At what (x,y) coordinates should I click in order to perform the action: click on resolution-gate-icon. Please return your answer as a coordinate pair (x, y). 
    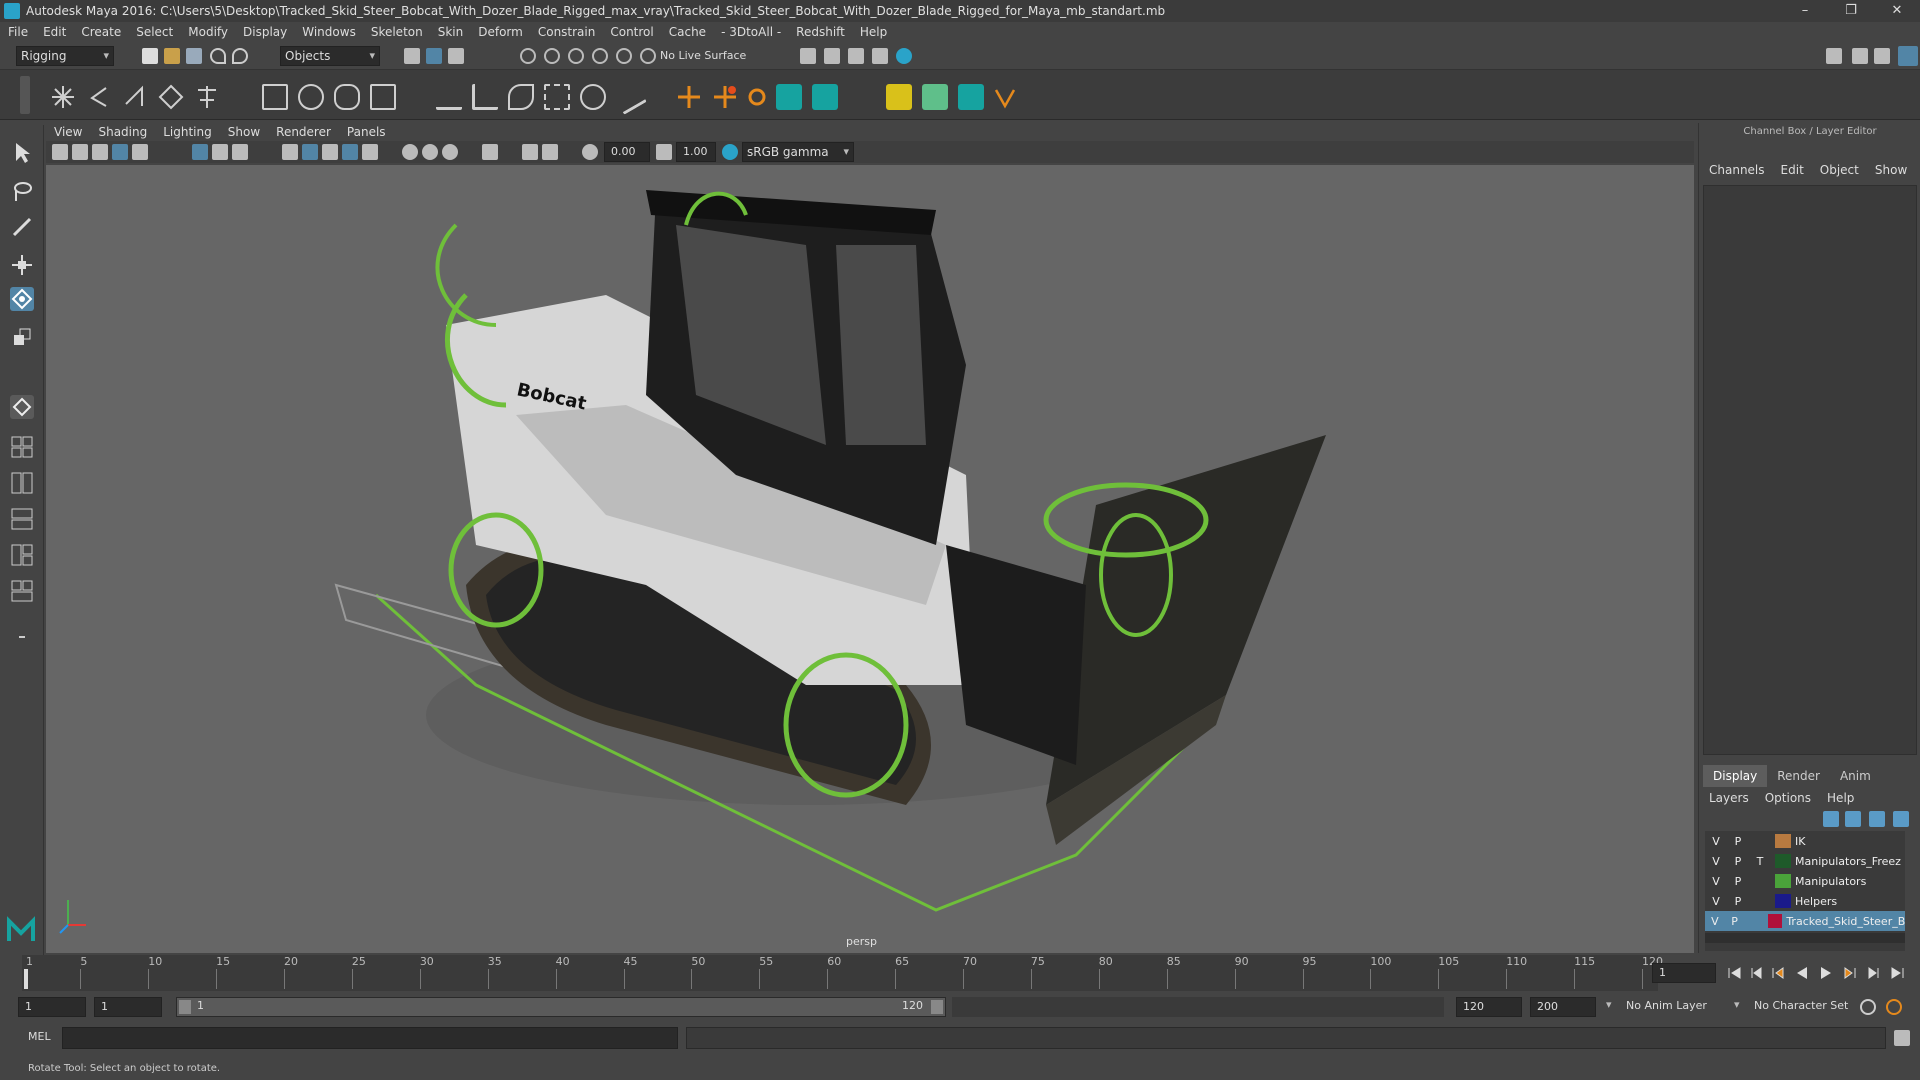
    Looking at the image, I should click on (220, 152).